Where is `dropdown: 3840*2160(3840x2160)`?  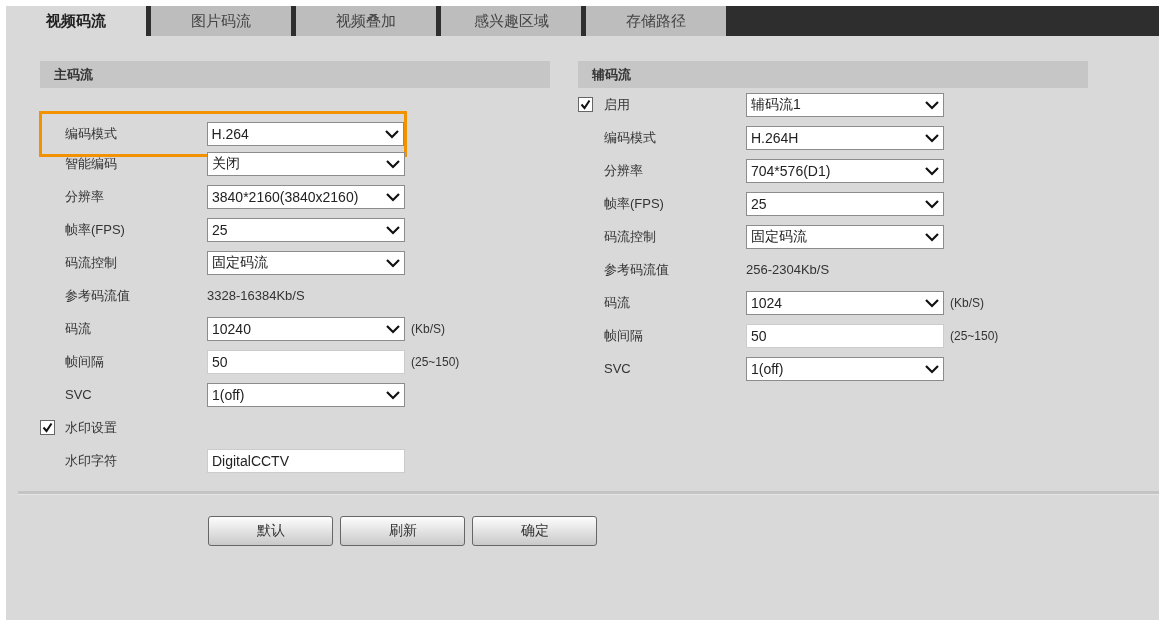
dropdown: 3840*2160(3840x2160) is located at coordinates (306, 196).